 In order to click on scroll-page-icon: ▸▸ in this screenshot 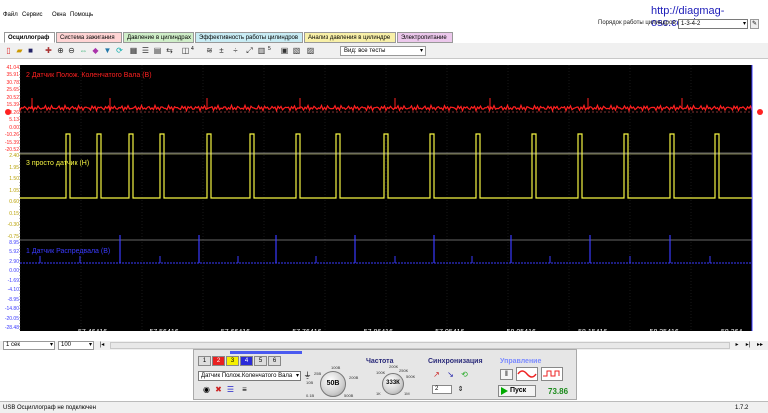, I will do `click(760, 345)`.